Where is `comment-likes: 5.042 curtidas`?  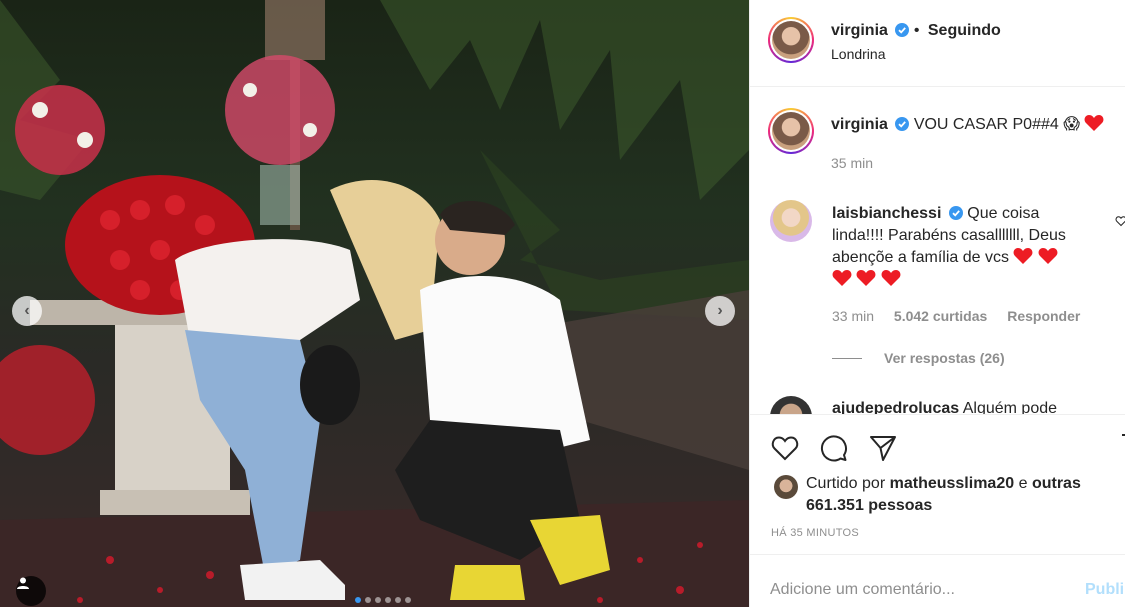
comment-likes: 5.042 curtidas is located at coordinates (940, 316).